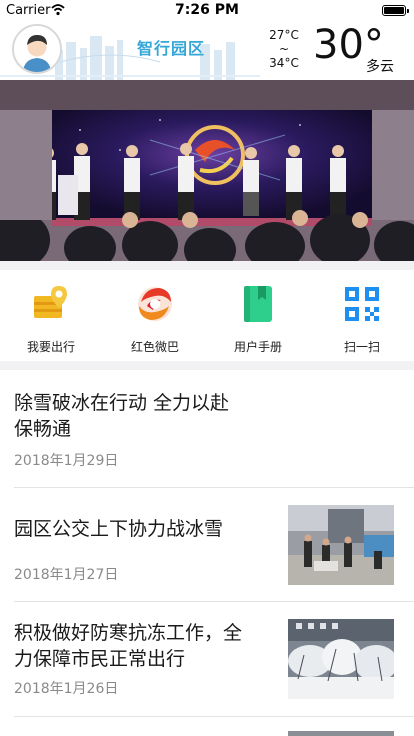 The height and width of the screenshot is (736, 414). I want to click on temp-range-high: 27°C, so click(284, 35).